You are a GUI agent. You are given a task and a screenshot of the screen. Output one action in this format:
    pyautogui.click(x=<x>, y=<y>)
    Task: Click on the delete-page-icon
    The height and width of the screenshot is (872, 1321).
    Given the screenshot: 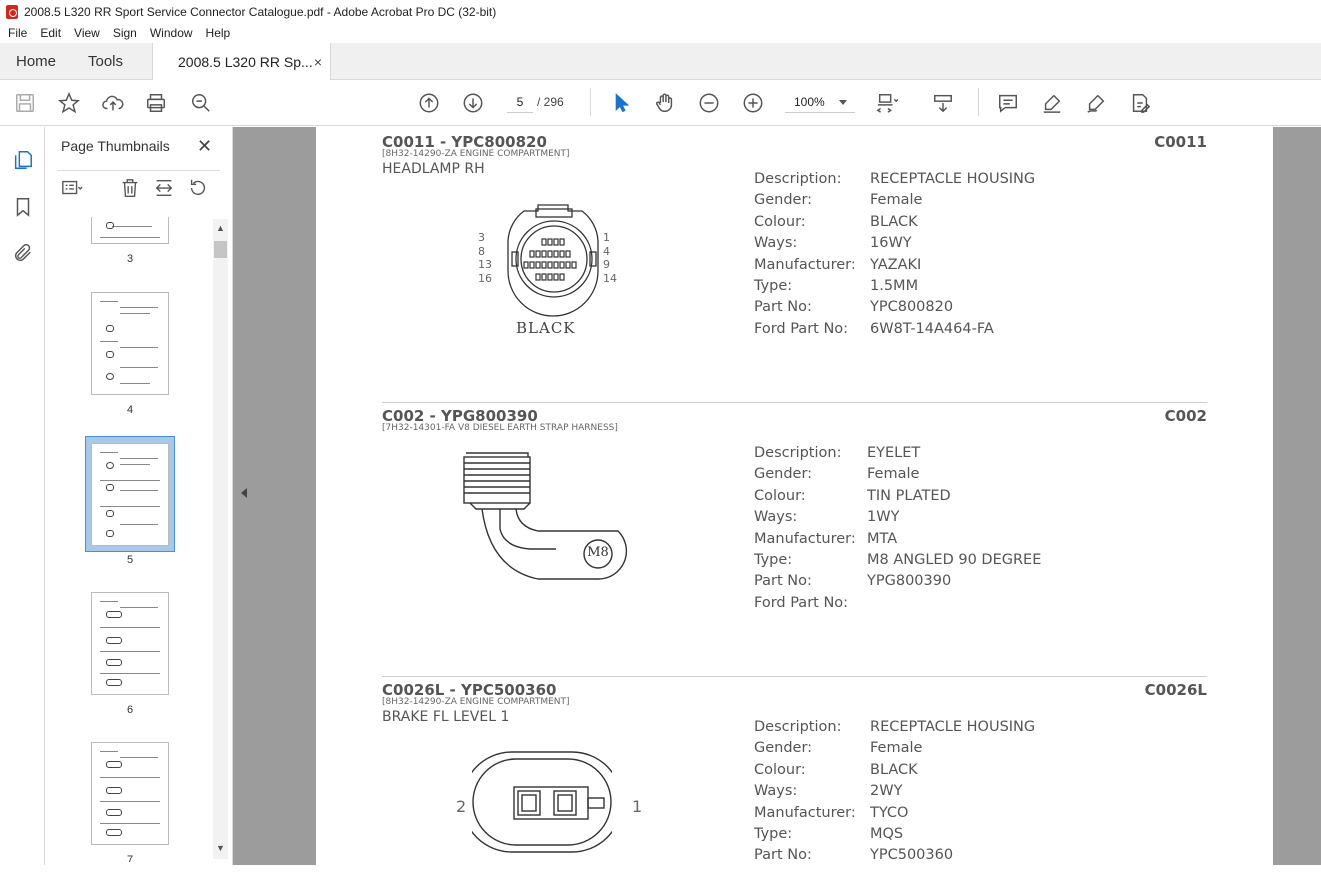 What is the action you would take?
    pyautogui.click(x=131, y=189)
    